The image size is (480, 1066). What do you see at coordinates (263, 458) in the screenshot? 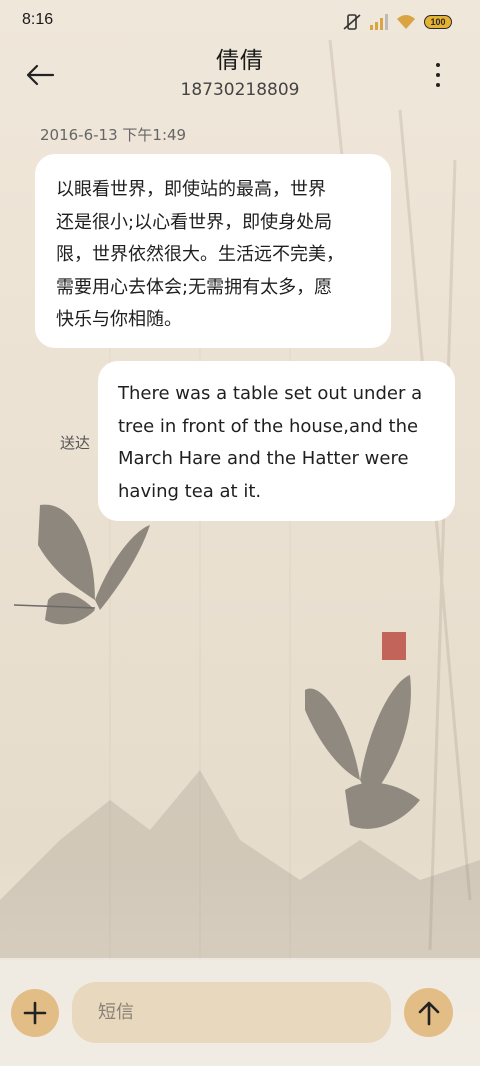
I see `message-line: March Hare and the Hatter were` at bounding box center [263, 458].